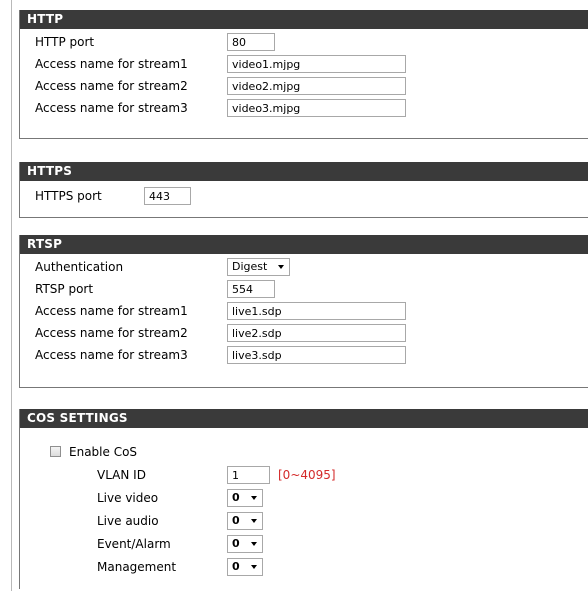  I want to click on rtsp-stream3-label: Access name for stream3, so click(111, 355).